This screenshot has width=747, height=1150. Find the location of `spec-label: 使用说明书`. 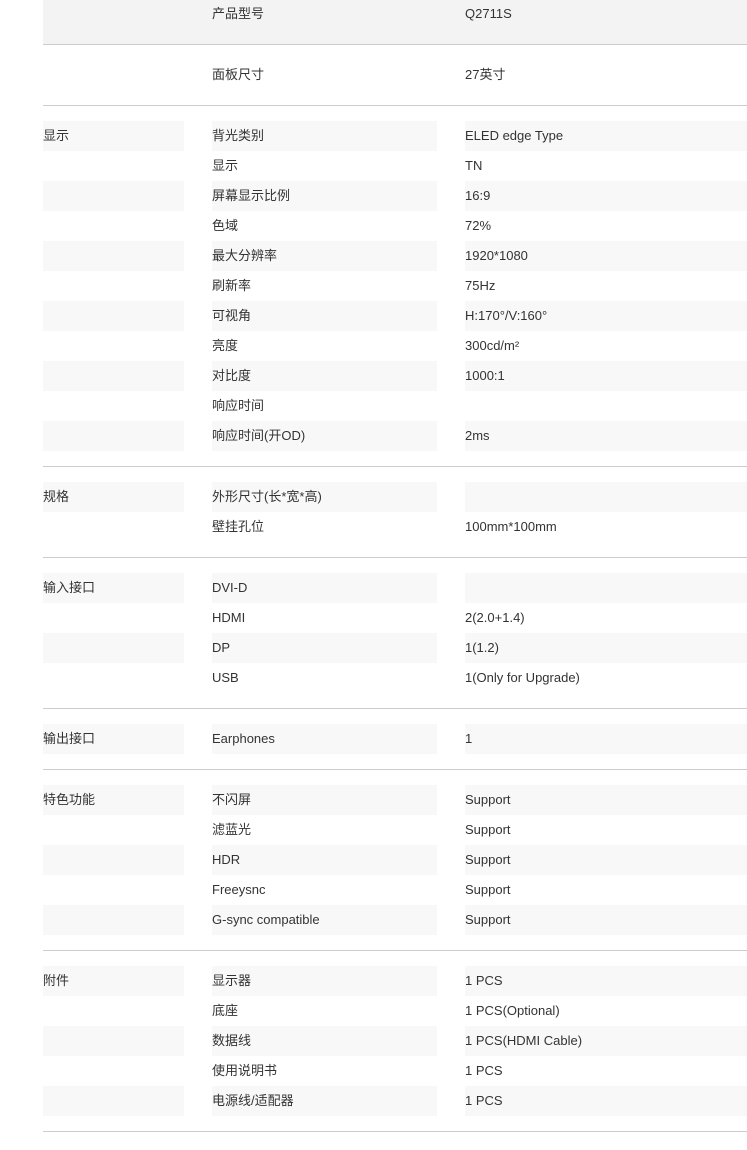

spec-label: 使用说明书 is located at coordinates (245, 1070).